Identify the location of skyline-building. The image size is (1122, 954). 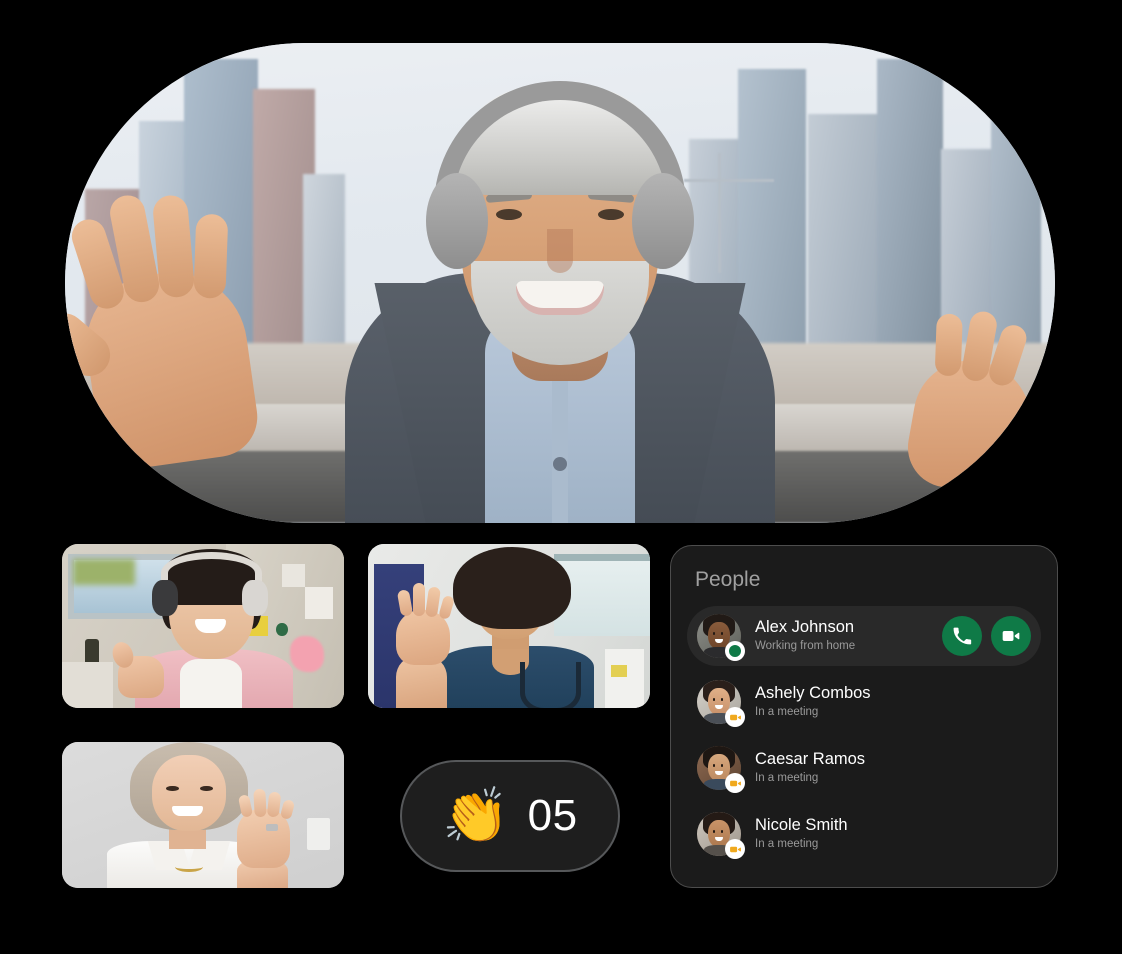
(909, 223).